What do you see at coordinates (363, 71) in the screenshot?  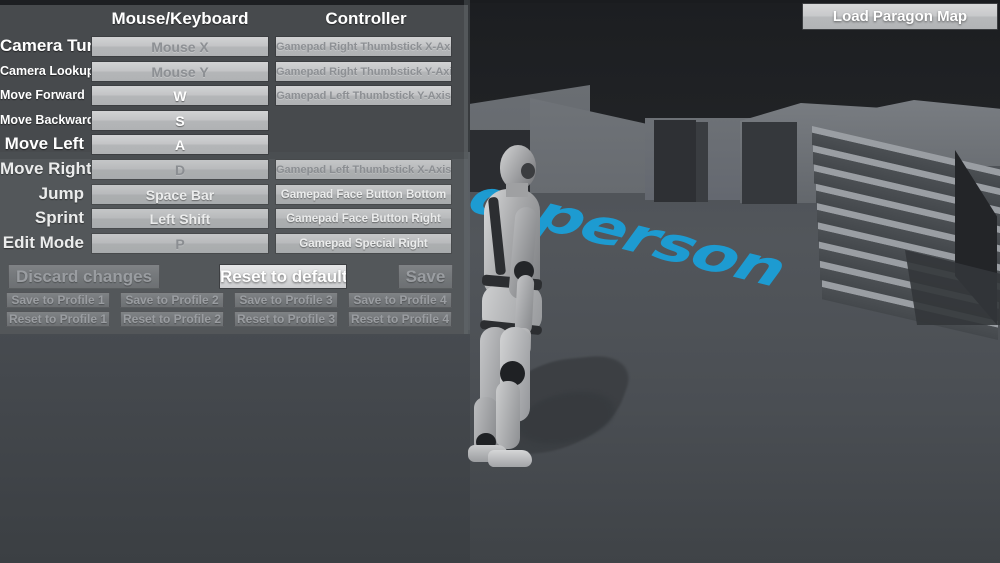 I see `keybind-button-controller: Gamepad Right Thumbstick Y-Axis` at bounding box center [363, 71].